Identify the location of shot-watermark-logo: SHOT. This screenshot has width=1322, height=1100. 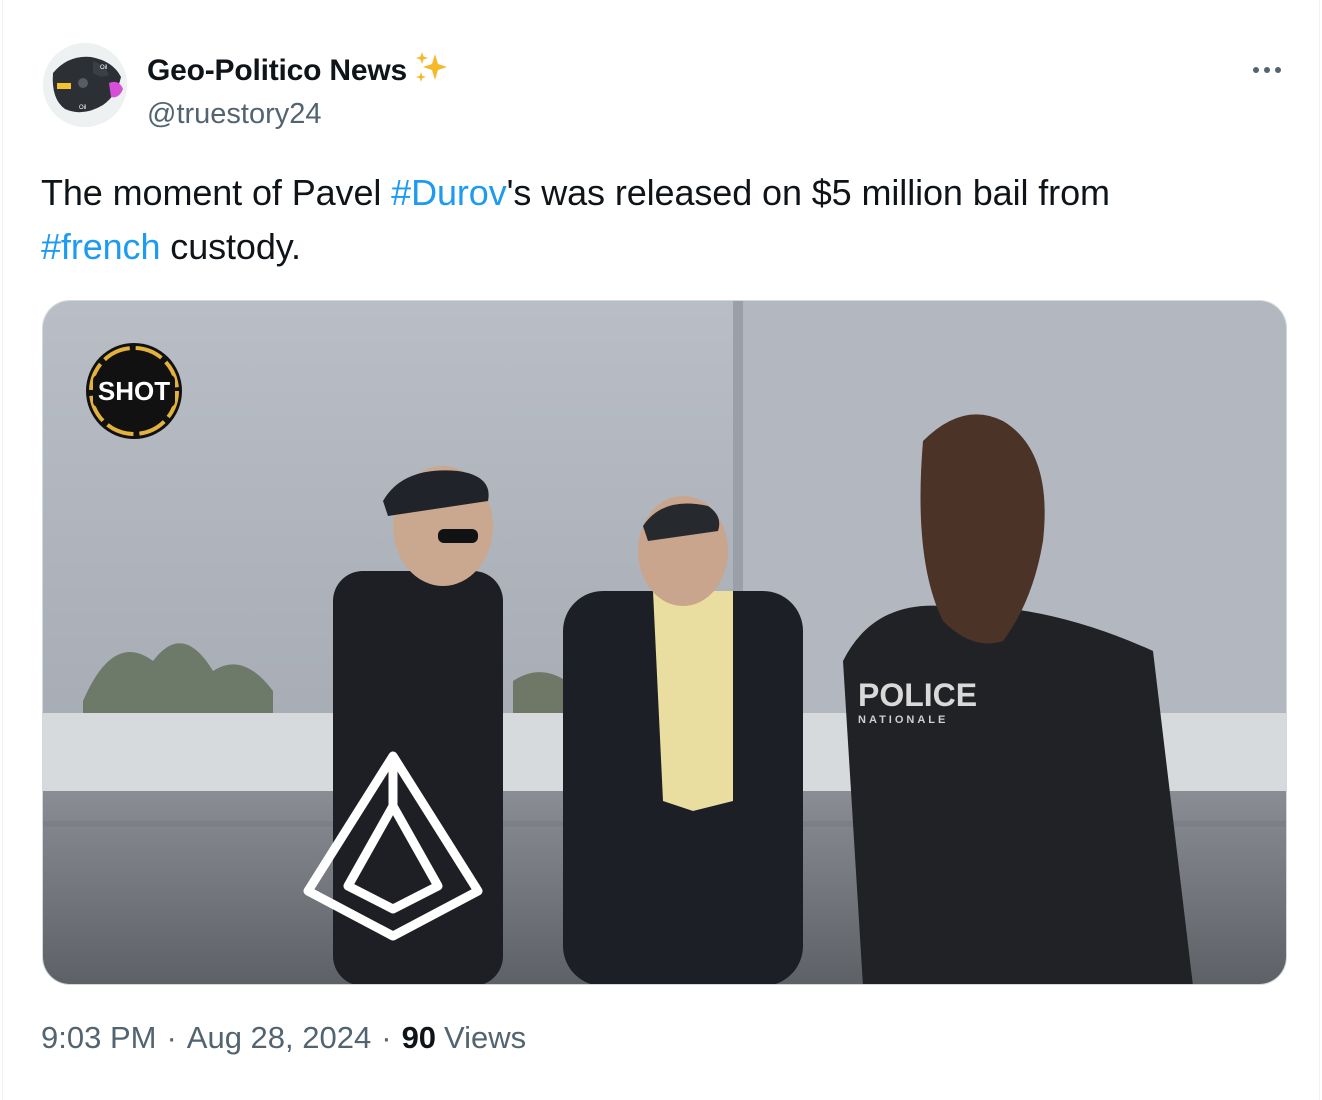
(134, 391).